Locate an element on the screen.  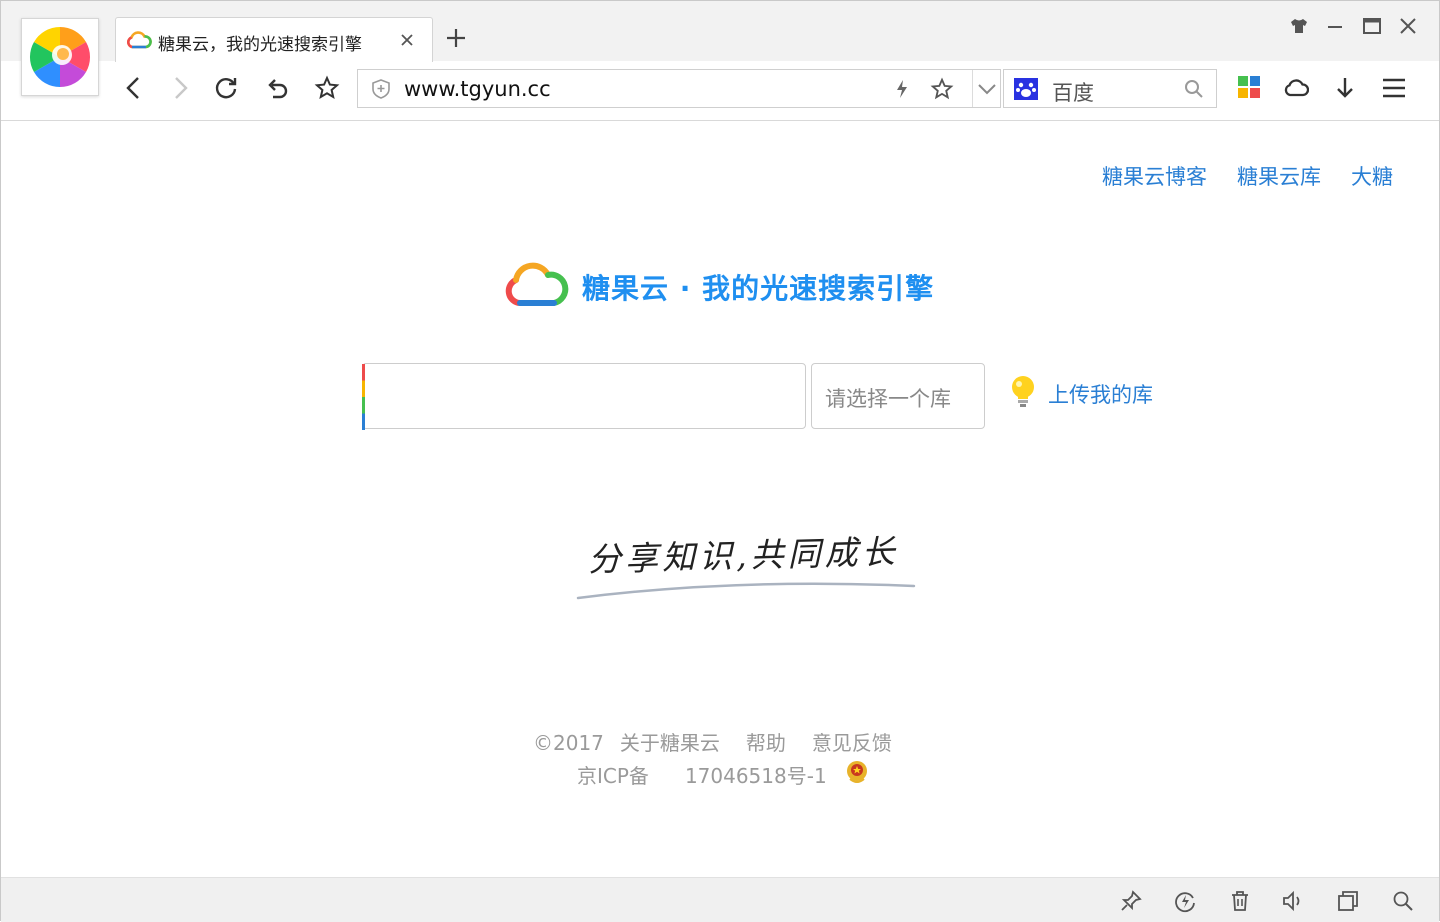
navigation-toolbar: www.tgyun.cc 百度 is located at coordinates (720, 91).